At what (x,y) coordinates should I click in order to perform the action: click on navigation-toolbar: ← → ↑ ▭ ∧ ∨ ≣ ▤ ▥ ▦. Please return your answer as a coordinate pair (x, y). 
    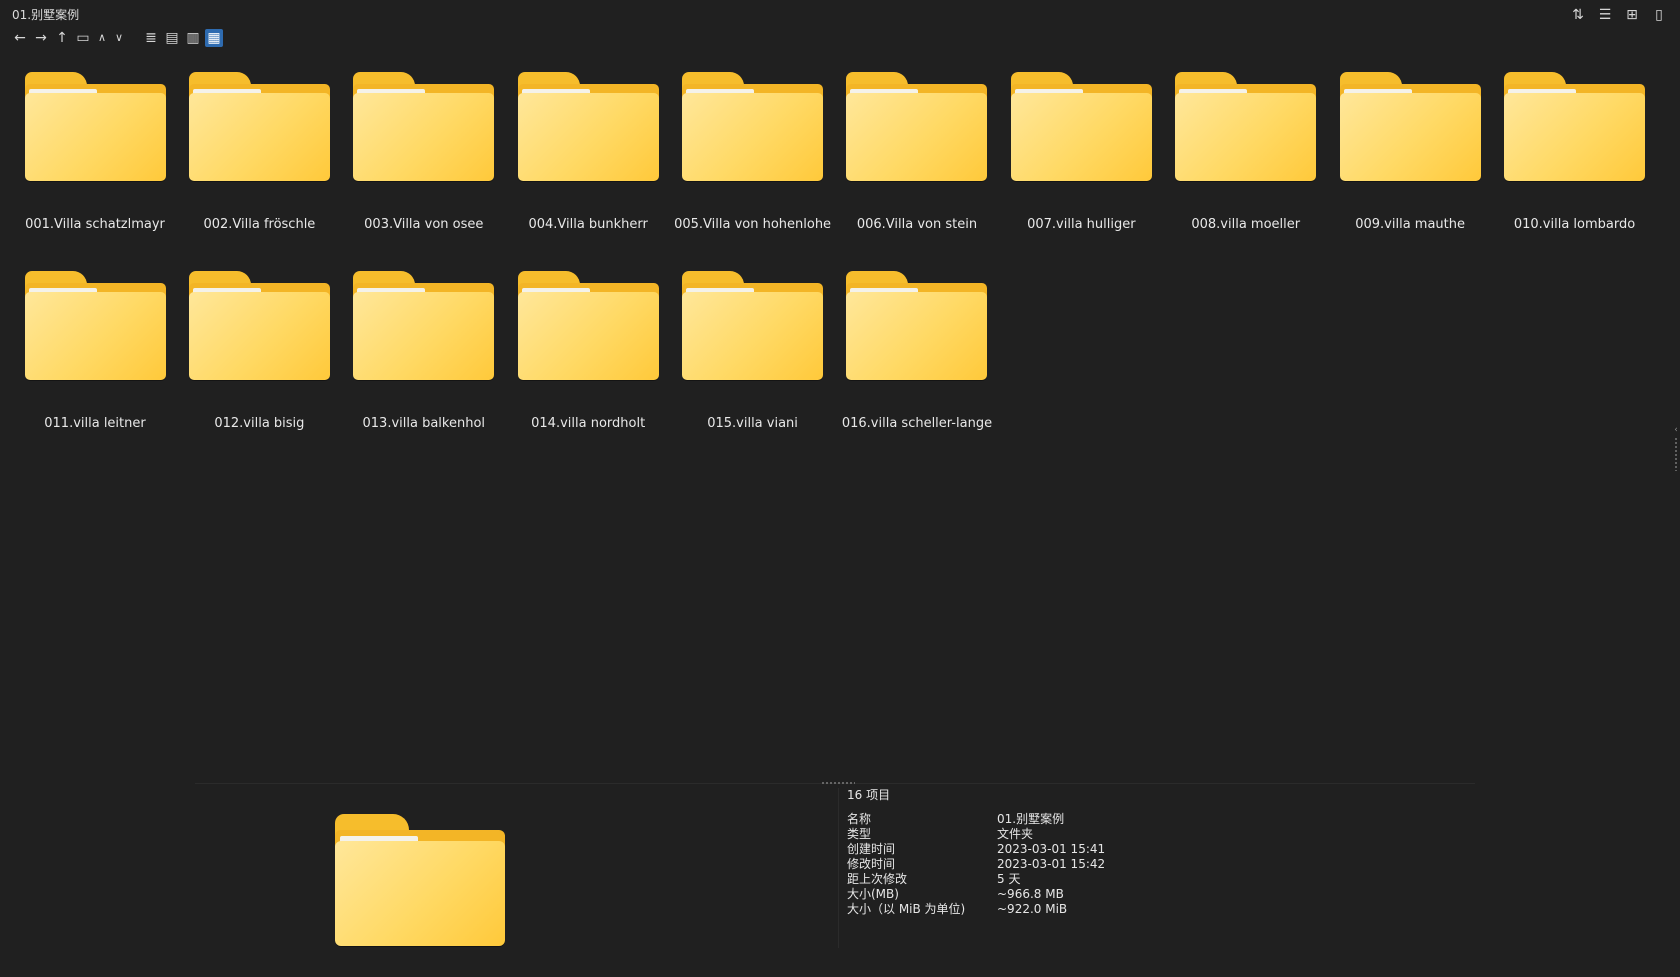
    Looking at the image, I should click on (117, 38).